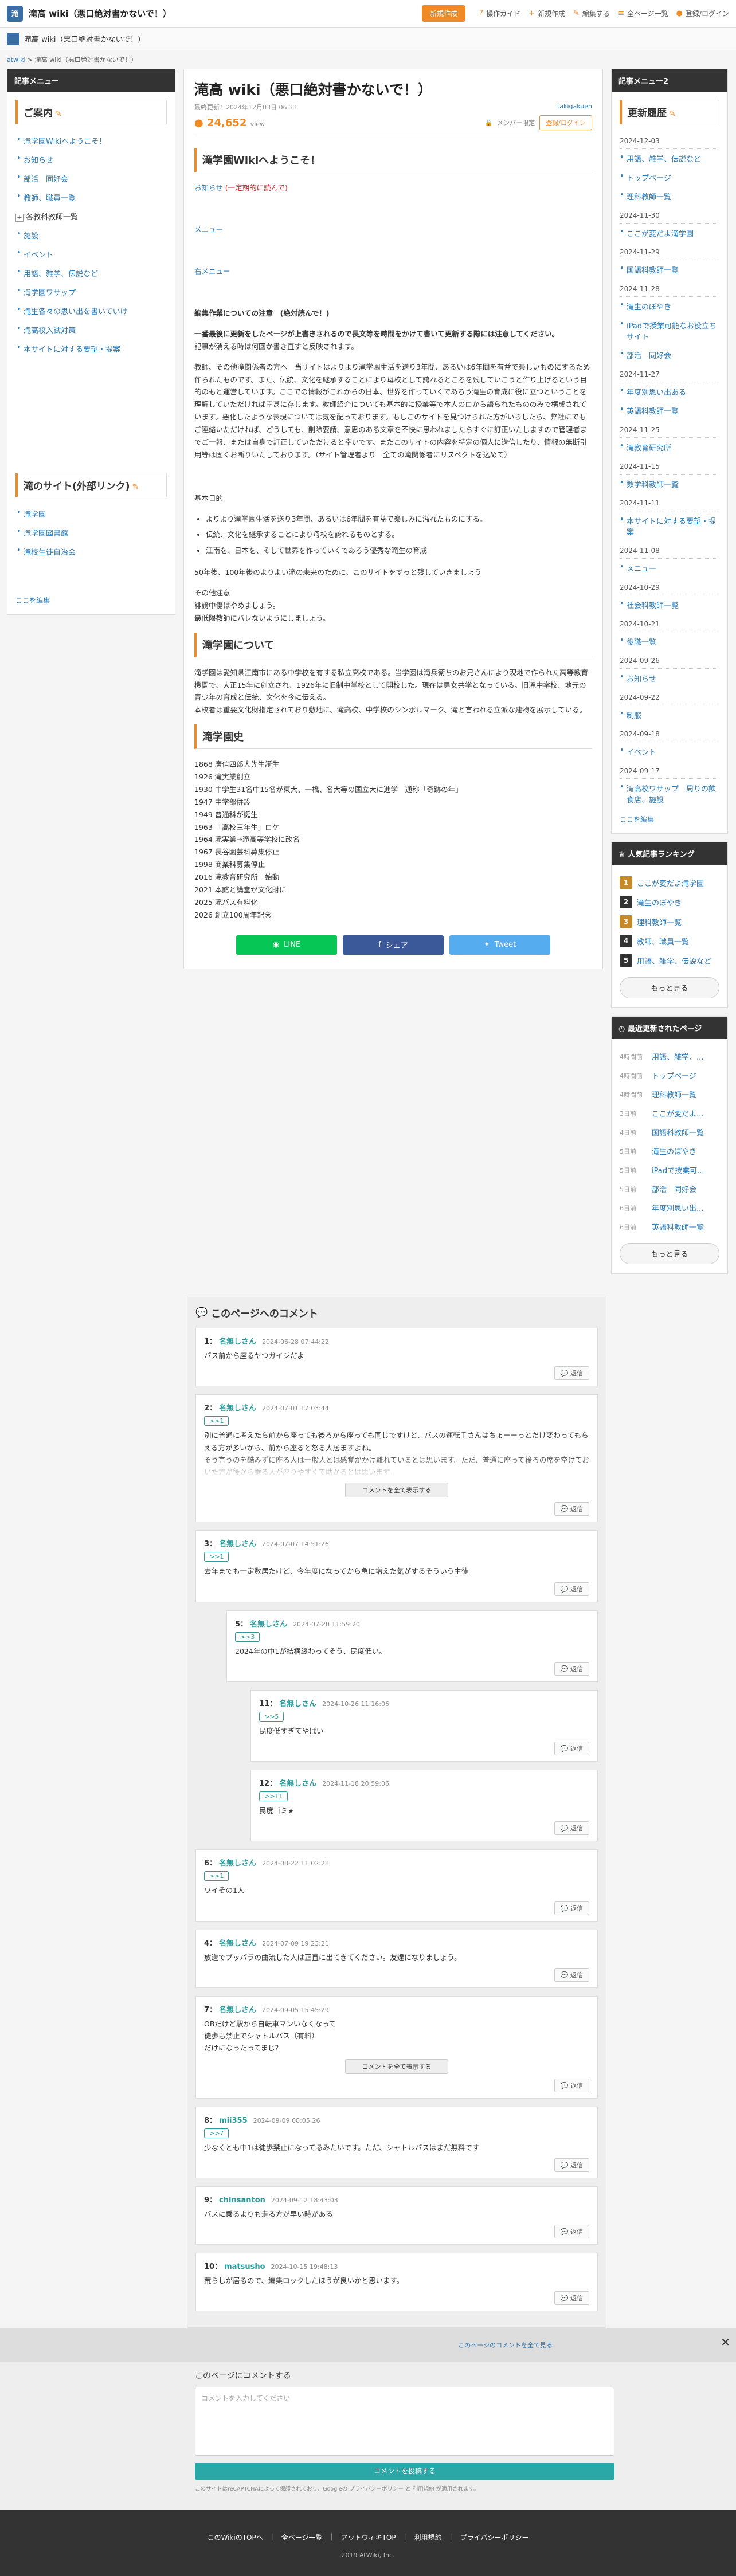  Describe the element at coordinates (669, 1188) in the screenshot. I see `recent-item: 5日前 部活 同好会` at that location.